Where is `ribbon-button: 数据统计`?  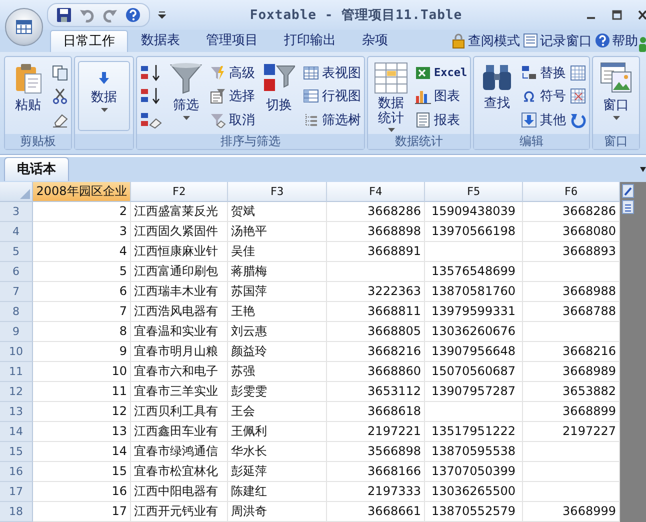
ribbon-button: 数据统计 is located at coordinates (391, 96).